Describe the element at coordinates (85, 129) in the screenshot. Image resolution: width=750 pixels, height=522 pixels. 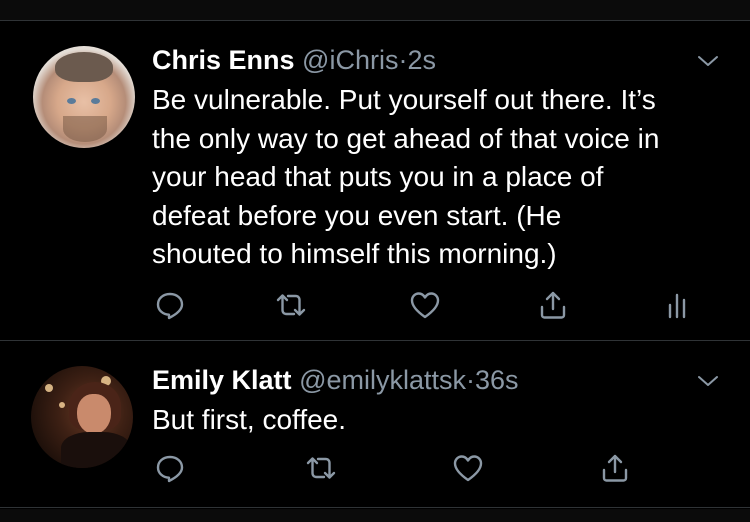
I see `avatar-beard` at that location.